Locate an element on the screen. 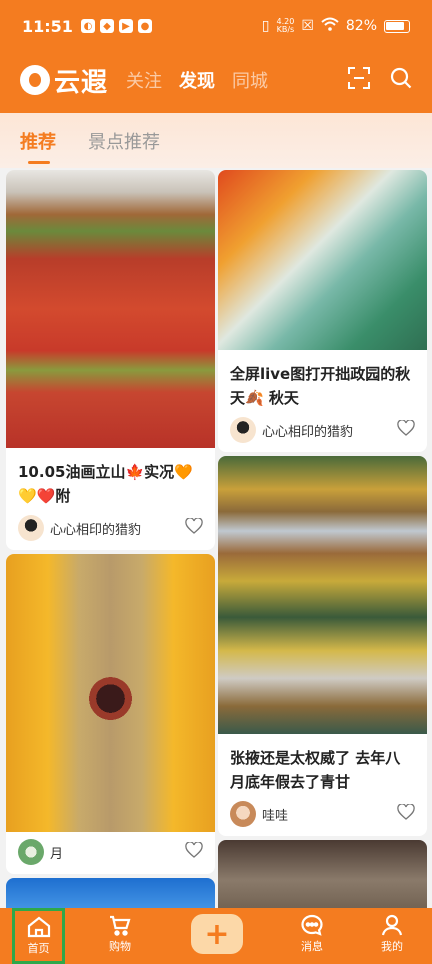  bottom-nav: 首页 购物 + 消息 我的 is located at coordinates (216, 936).